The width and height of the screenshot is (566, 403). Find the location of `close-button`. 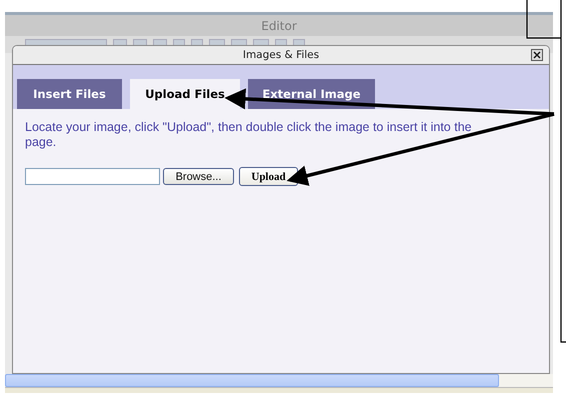

close-button is located at coordinates (537, 55).